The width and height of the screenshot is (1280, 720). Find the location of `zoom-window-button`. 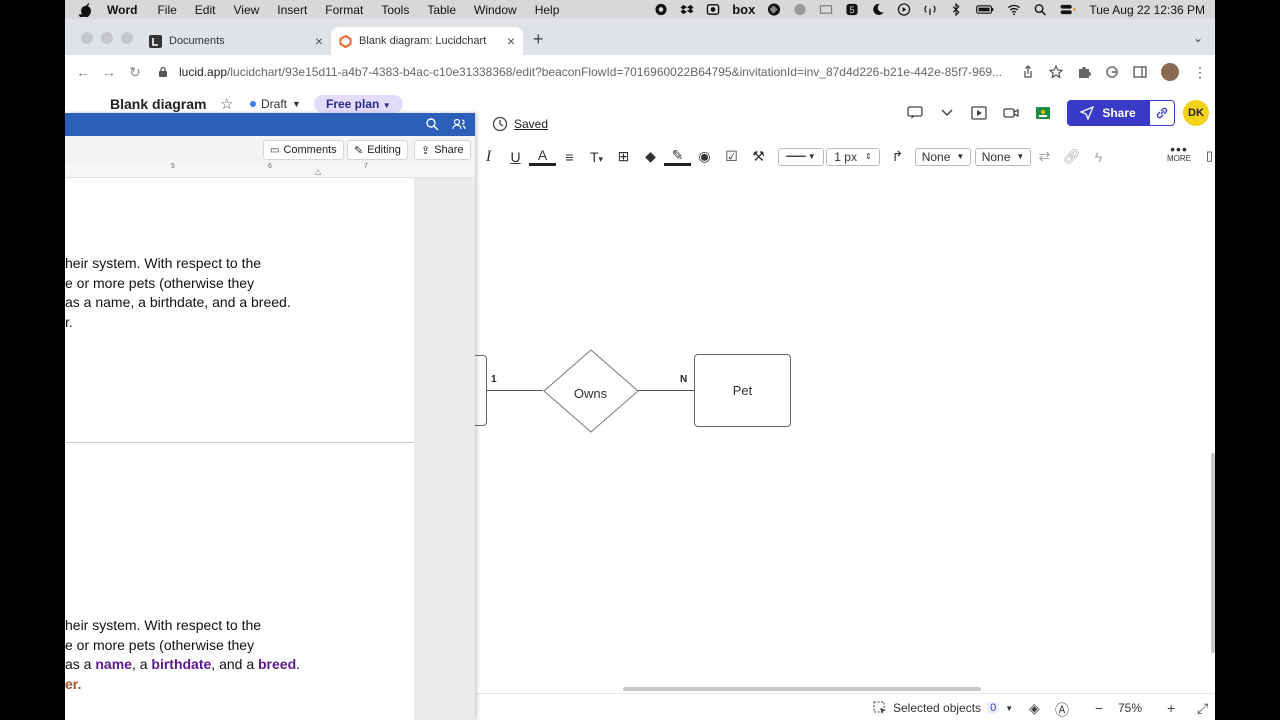

zoom-window-button is located at coordinates (127, 38).